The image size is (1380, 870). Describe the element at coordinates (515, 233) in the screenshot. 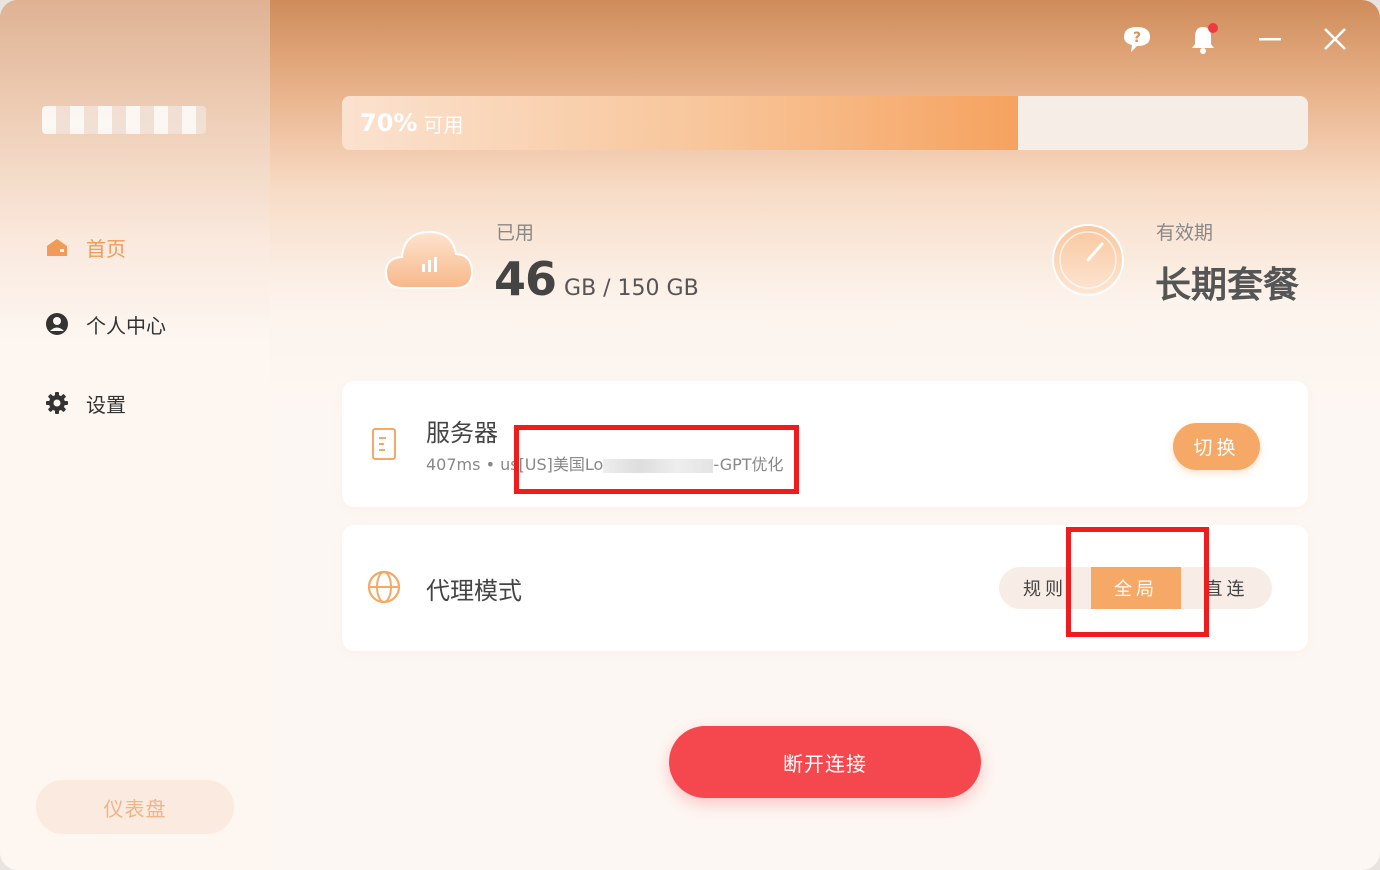

I see `used-label: 已用` at that location.